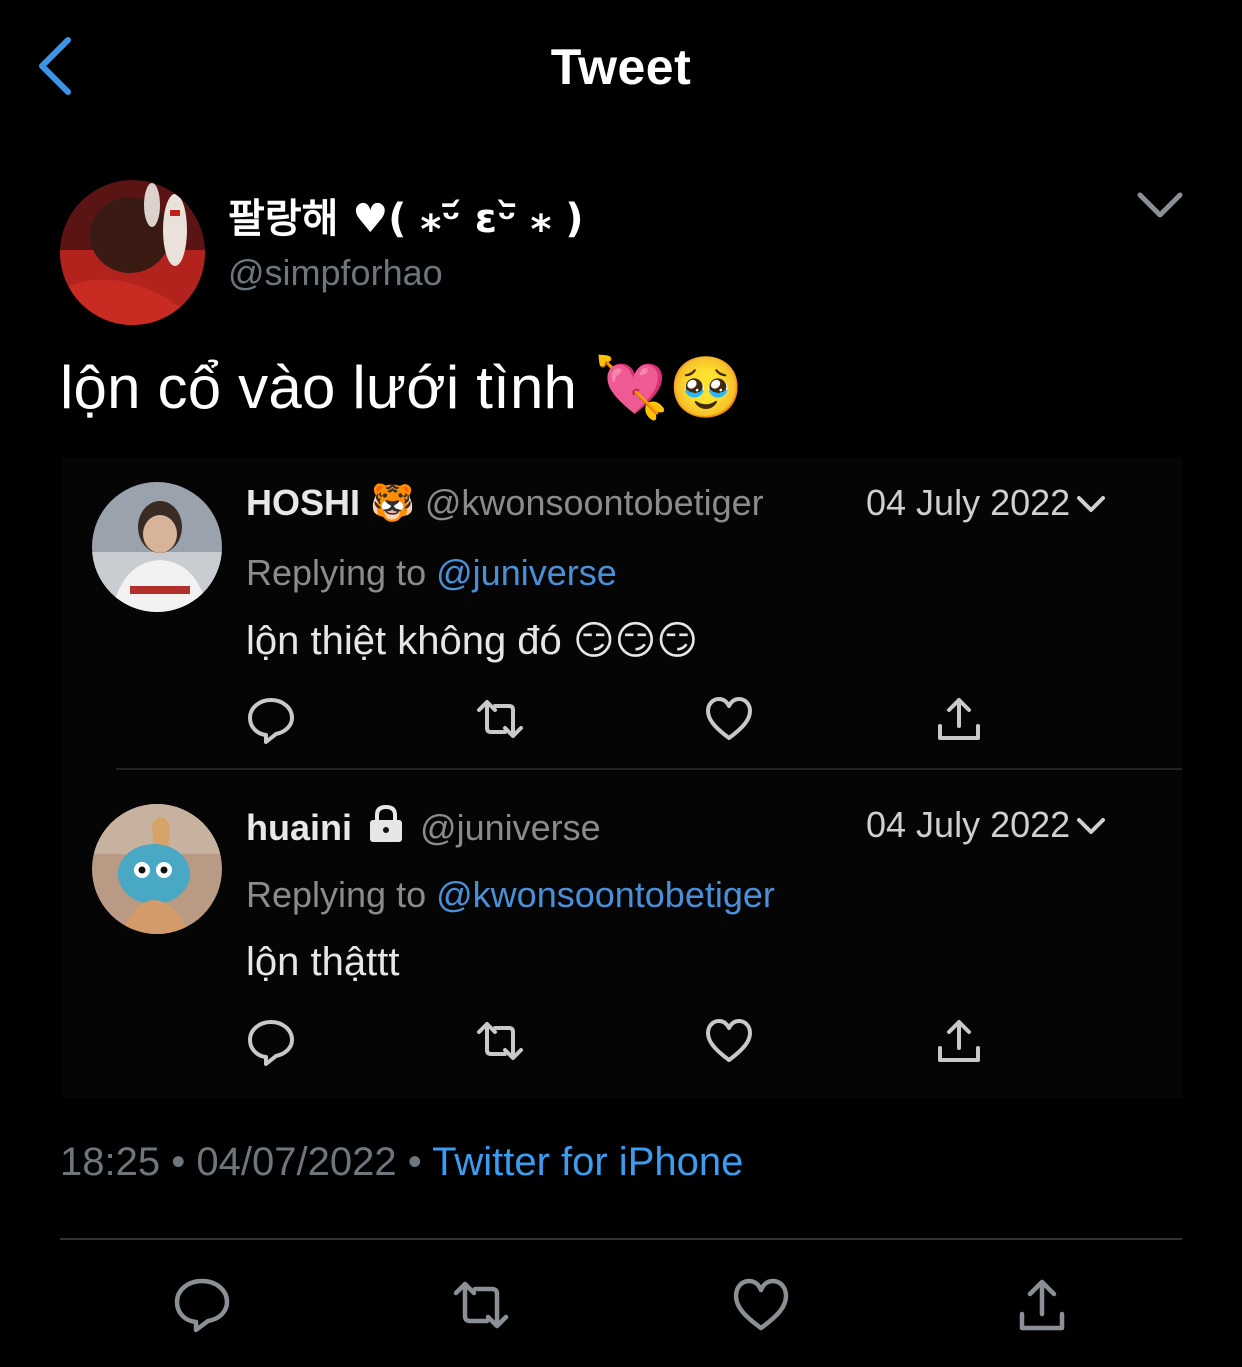 Image resolution: width=1242 pixels, height=1367 pixels. What do you see at coordinates (386, 824) in the screenshot?
I see `lock-icon` at bounding box center [386, 824].